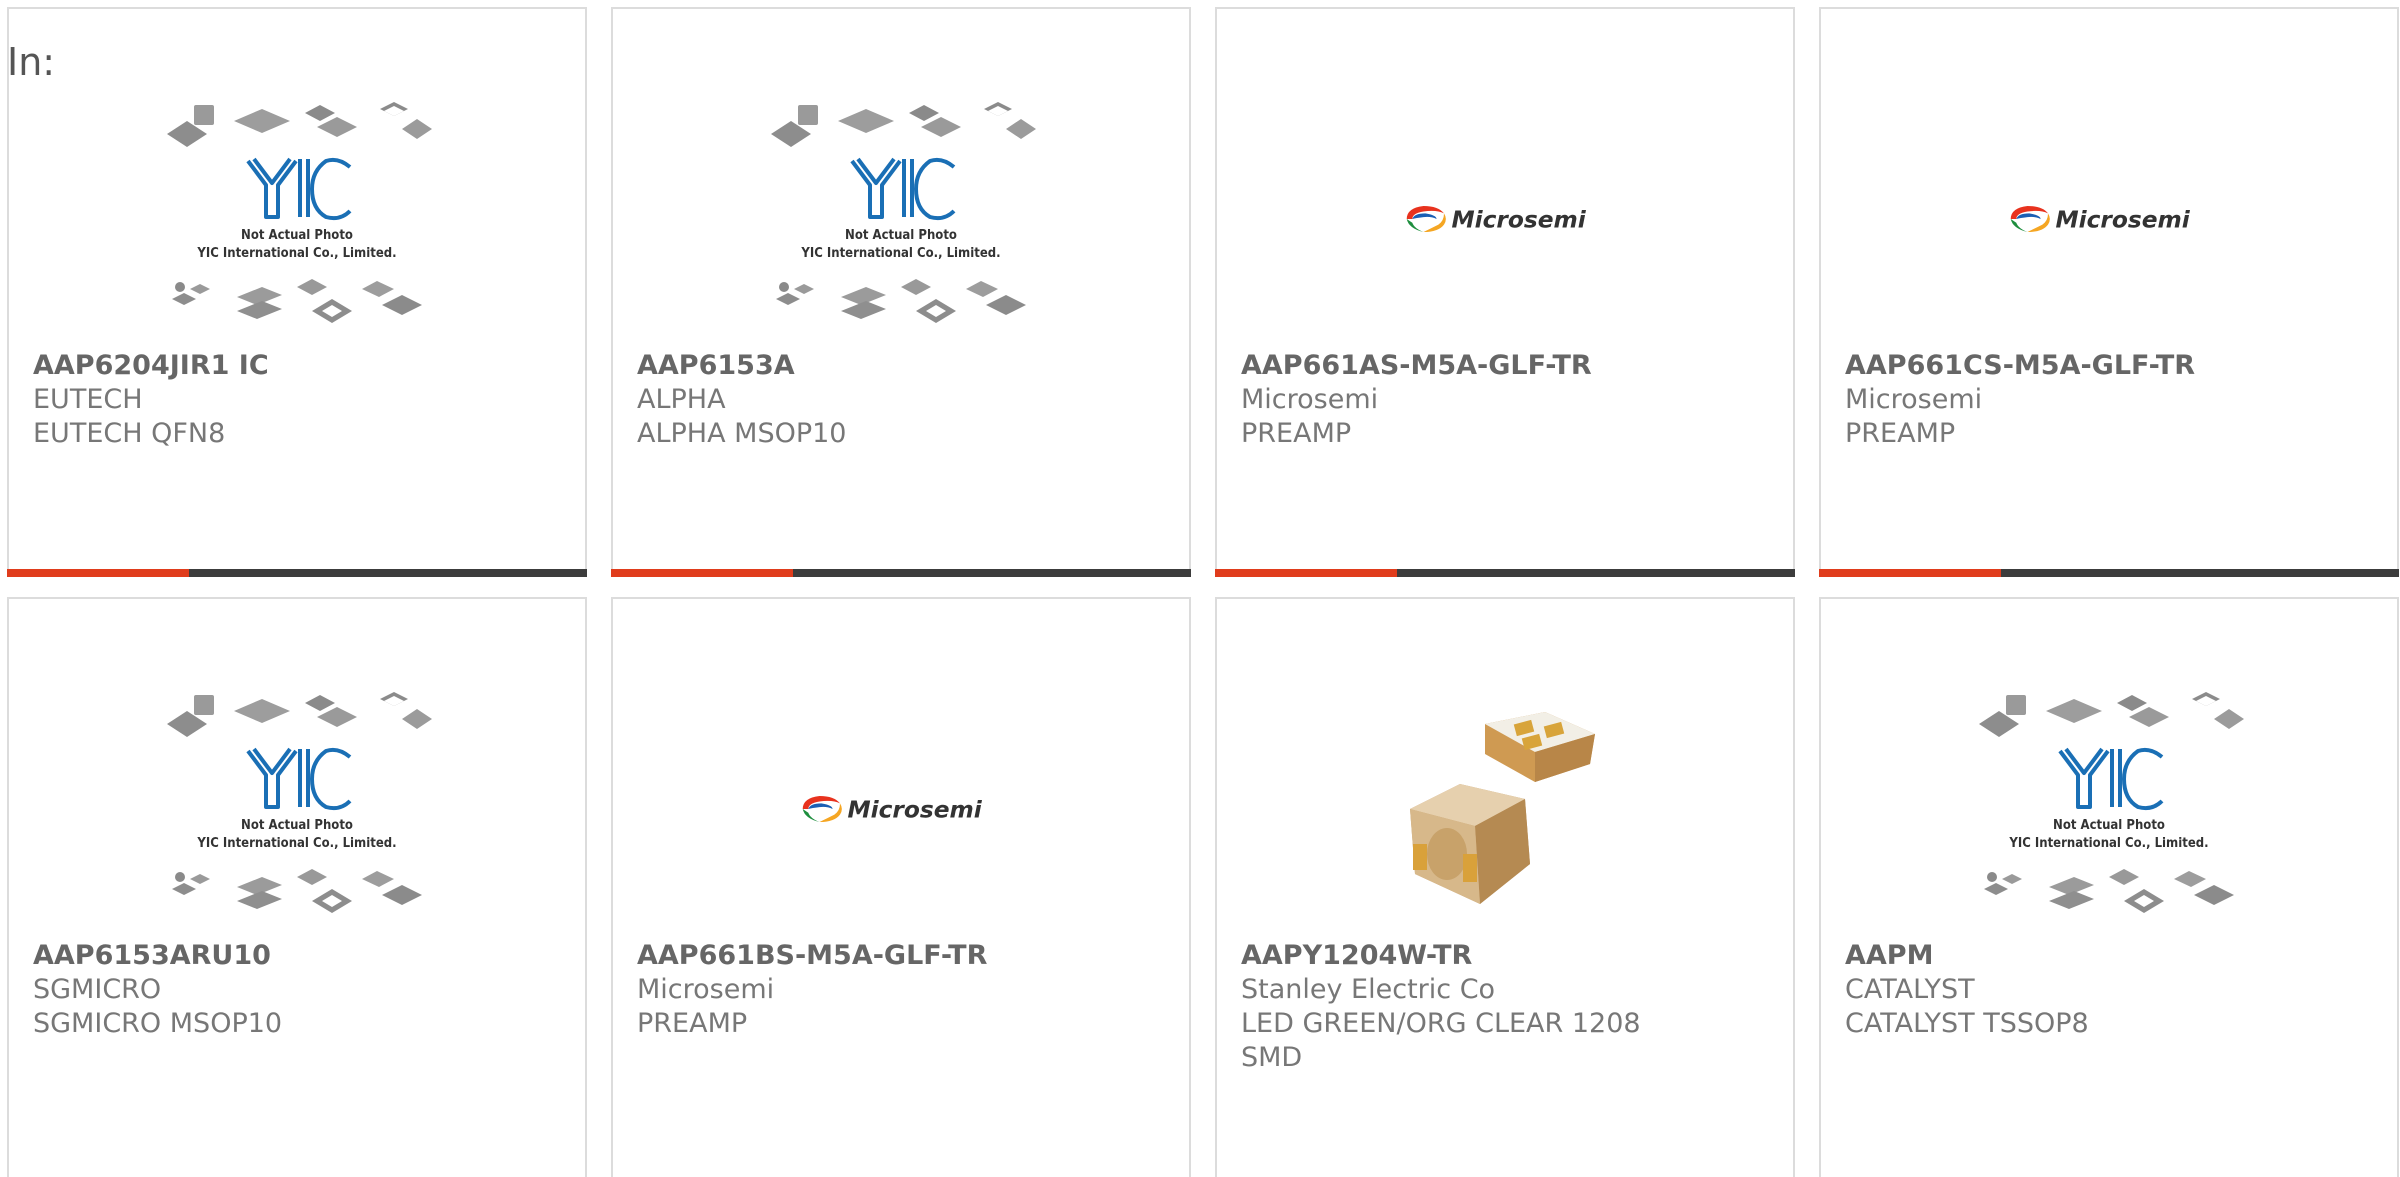 This screenshot has height=1177, width=2400. Describe the element at coordinates (742, 433) in the screenshot. I see `description: ALPHA MSOP10` at that location.